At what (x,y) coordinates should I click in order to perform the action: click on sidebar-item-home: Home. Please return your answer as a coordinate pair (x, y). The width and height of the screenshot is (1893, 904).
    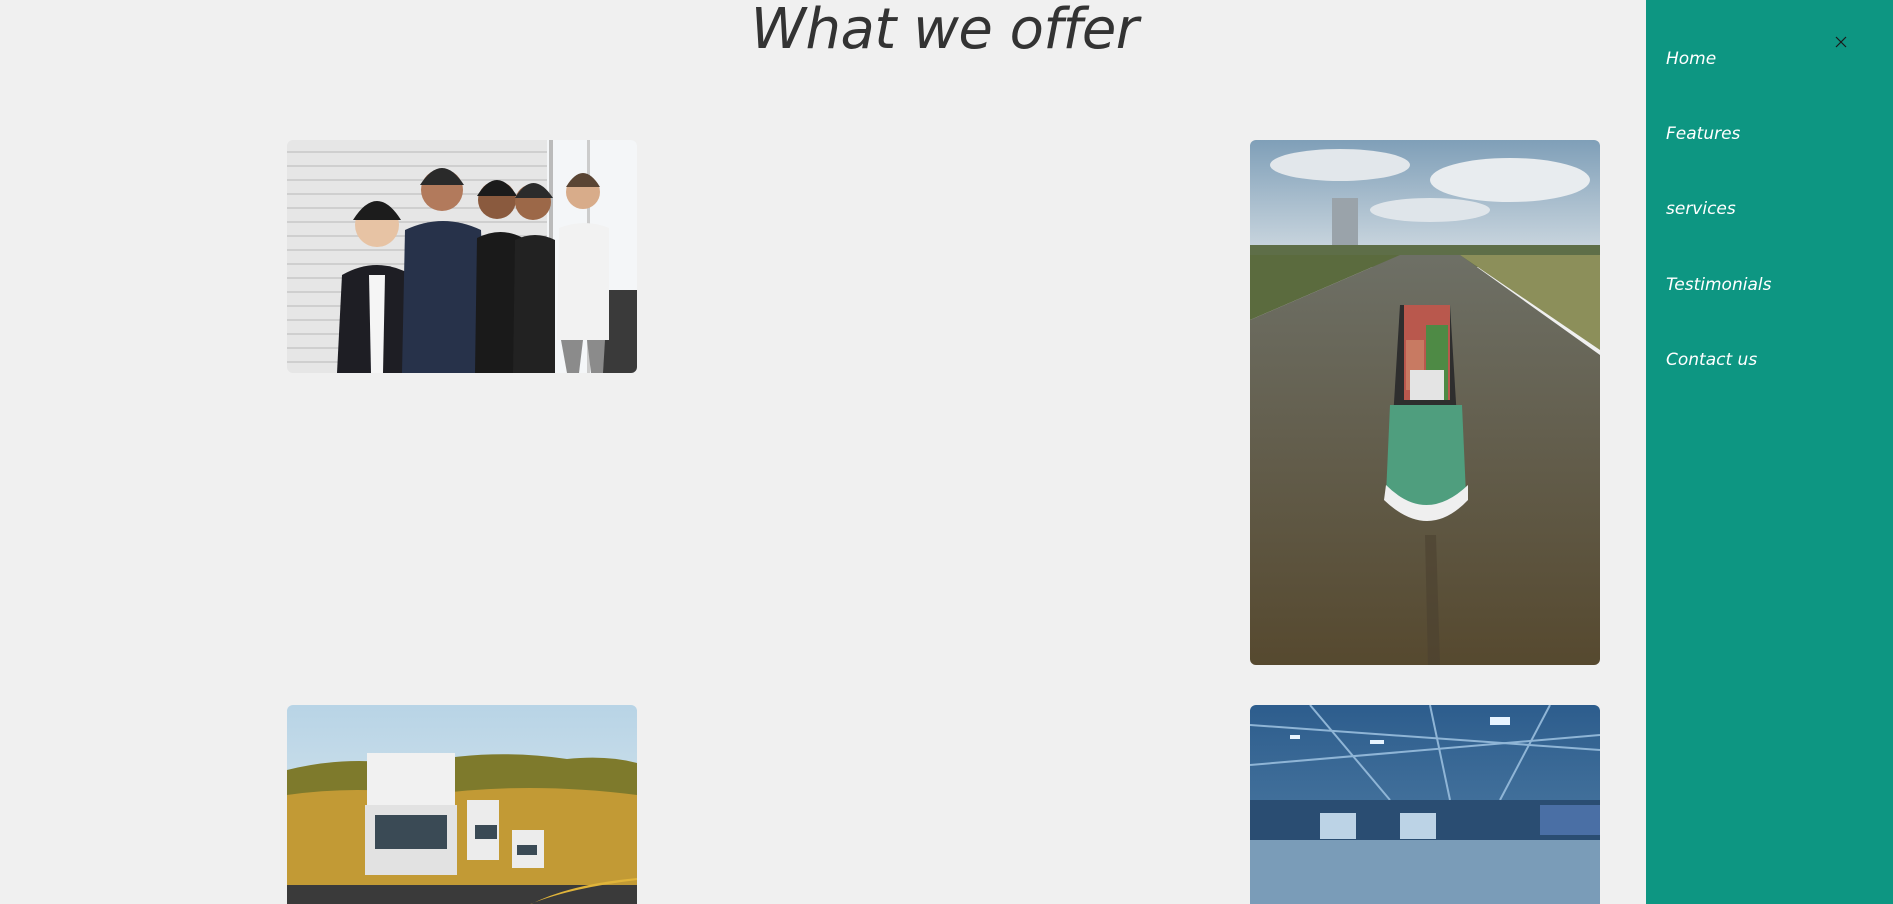
    Looking at the image, I should click on (1691, 59).